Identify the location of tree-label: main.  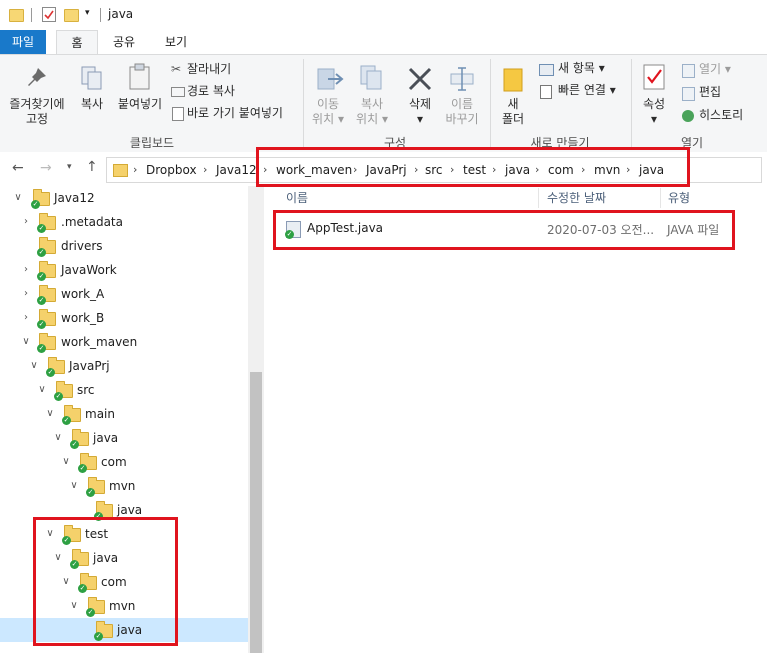
(100, 414).